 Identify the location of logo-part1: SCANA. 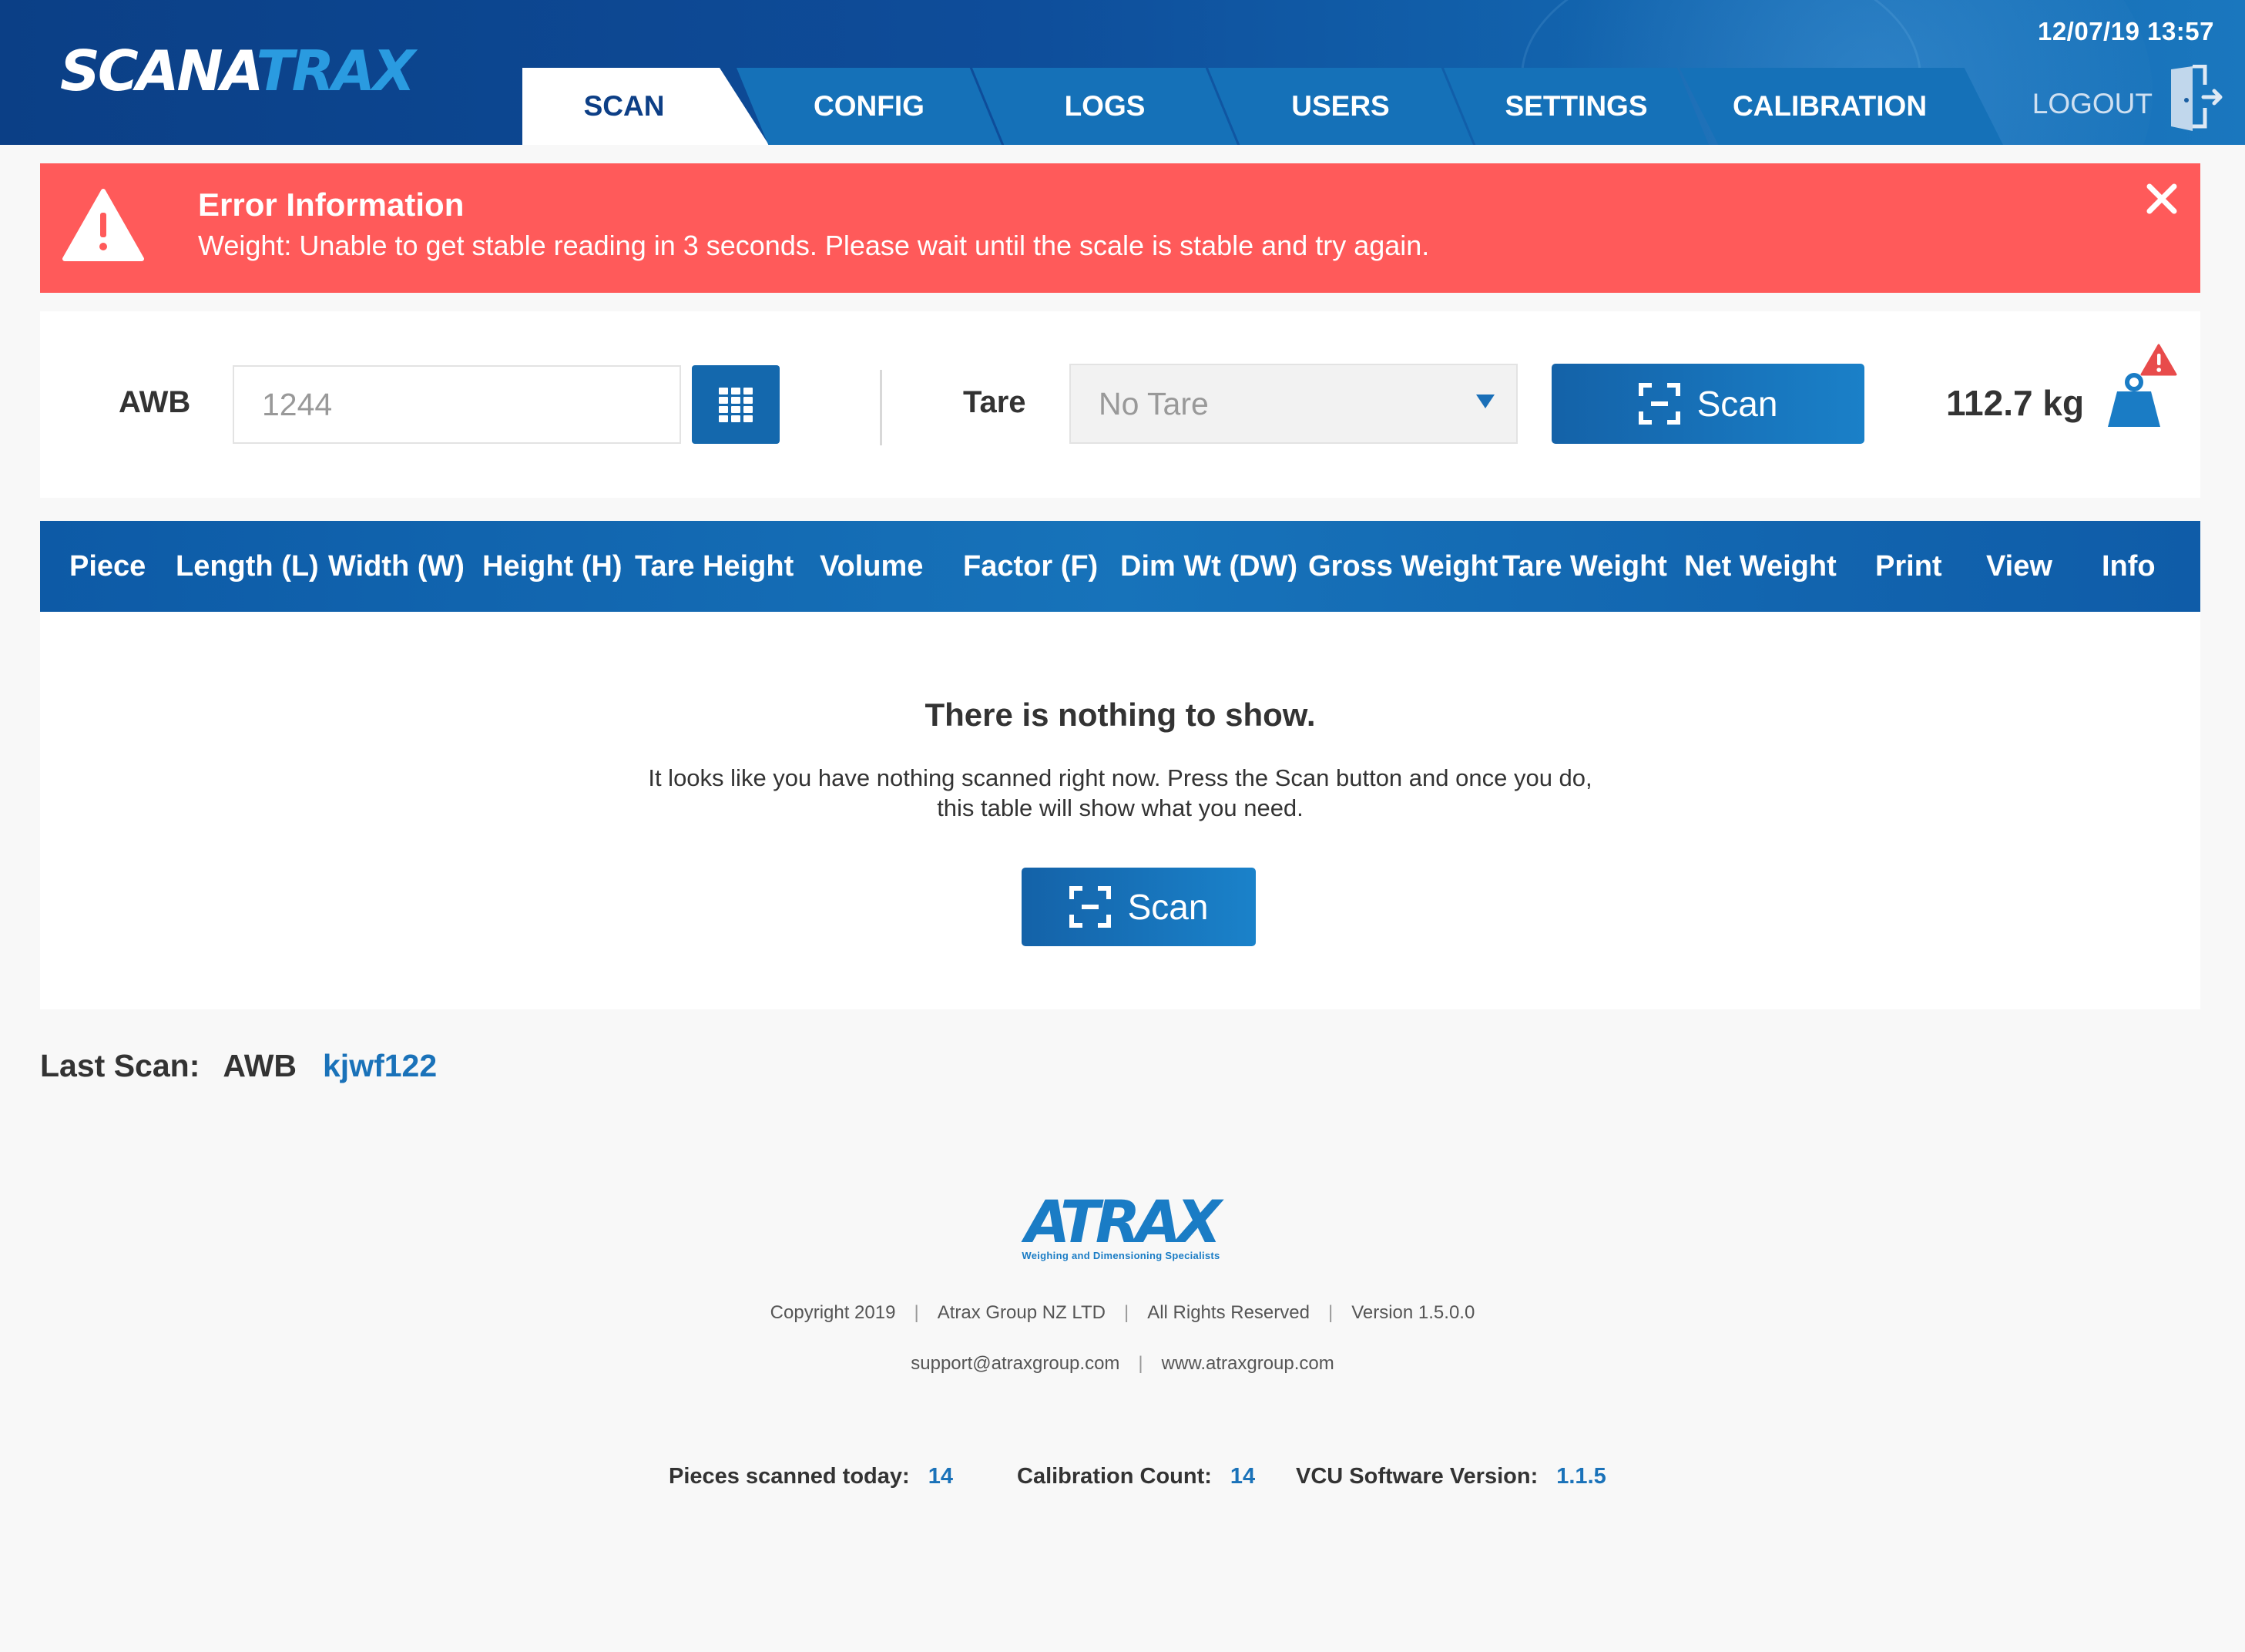
(159, 71).